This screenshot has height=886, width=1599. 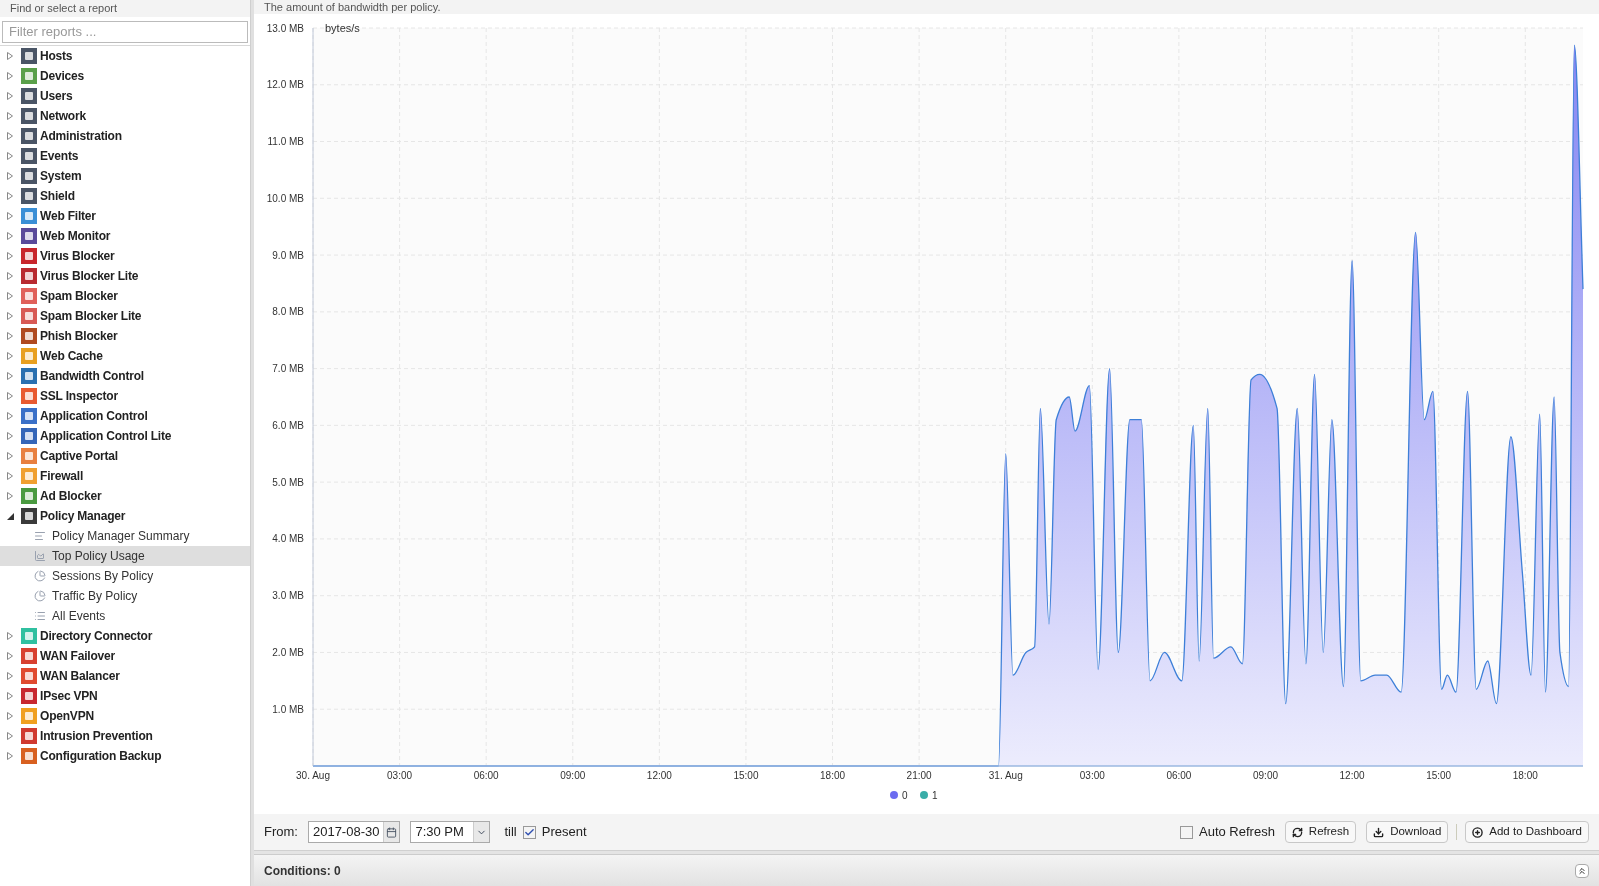 What do you see at coordinates (96, 736) in the screenshot?
I see `report-category: Intrusion Prevention` at bounding box center [96, 736].